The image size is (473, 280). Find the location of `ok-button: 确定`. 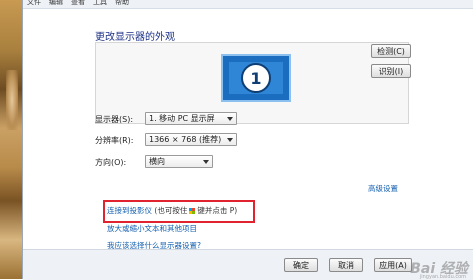

ok-button: 确定 is located at coordinates (301, 265).